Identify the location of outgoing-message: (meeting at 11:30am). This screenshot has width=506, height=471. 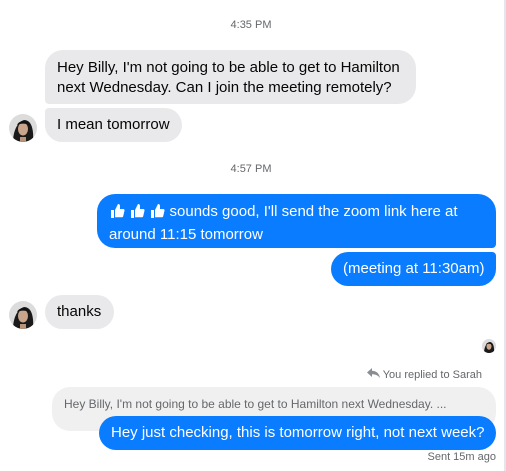
(413, 269).